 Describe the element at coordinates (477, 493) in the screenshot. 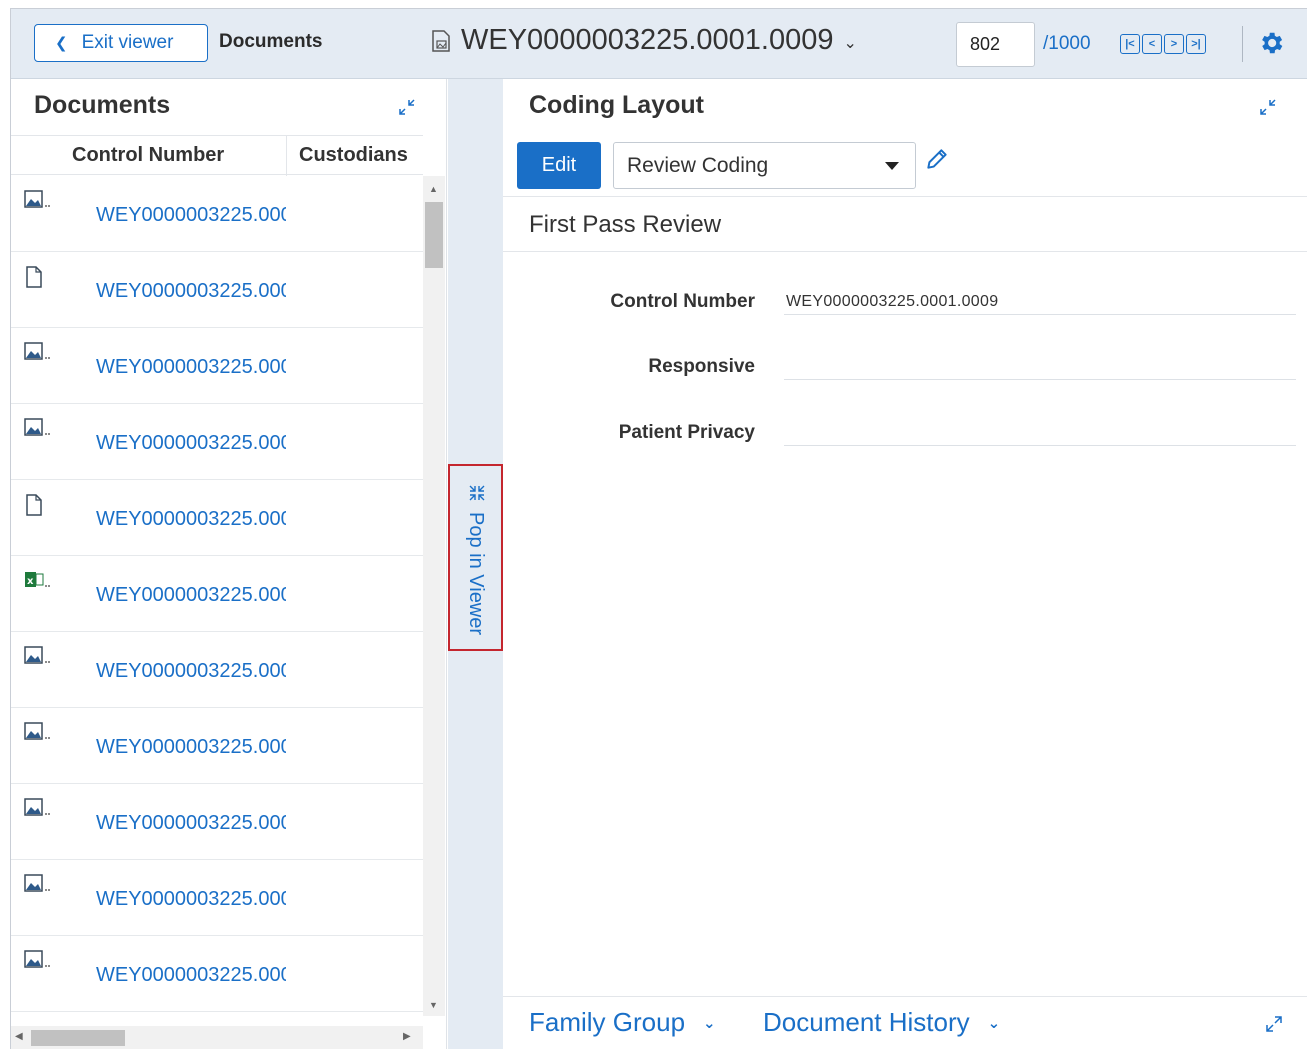

I see `pop-in-icon` at that location.